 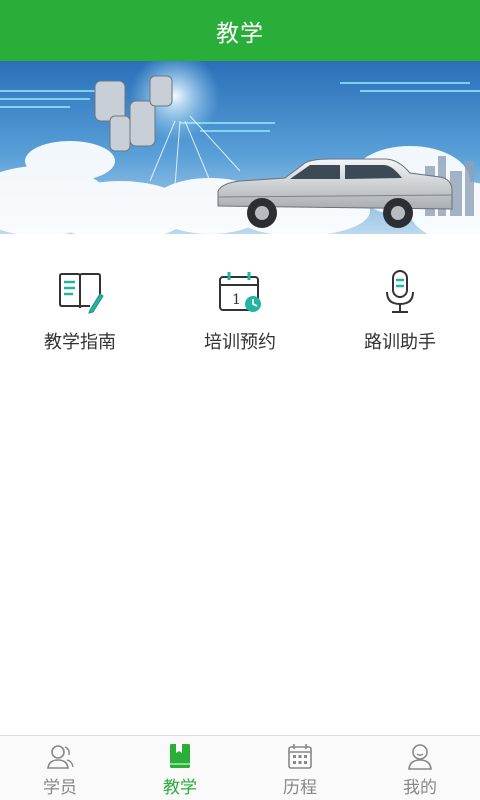 What do you see at coordinates (300, 756) in the screenshot?
I see `history-calendar-icon` at bounding box center [300, 756].